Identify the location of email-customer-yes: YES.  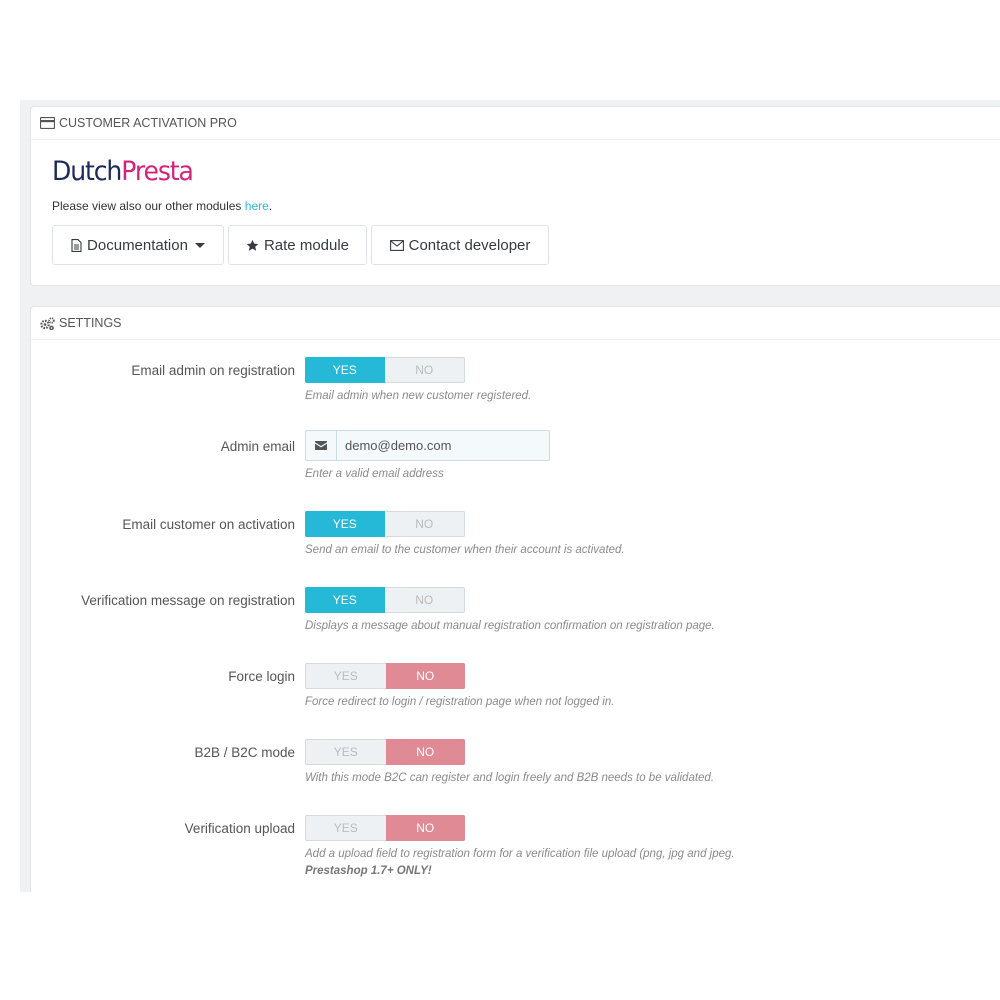
(345, 524).